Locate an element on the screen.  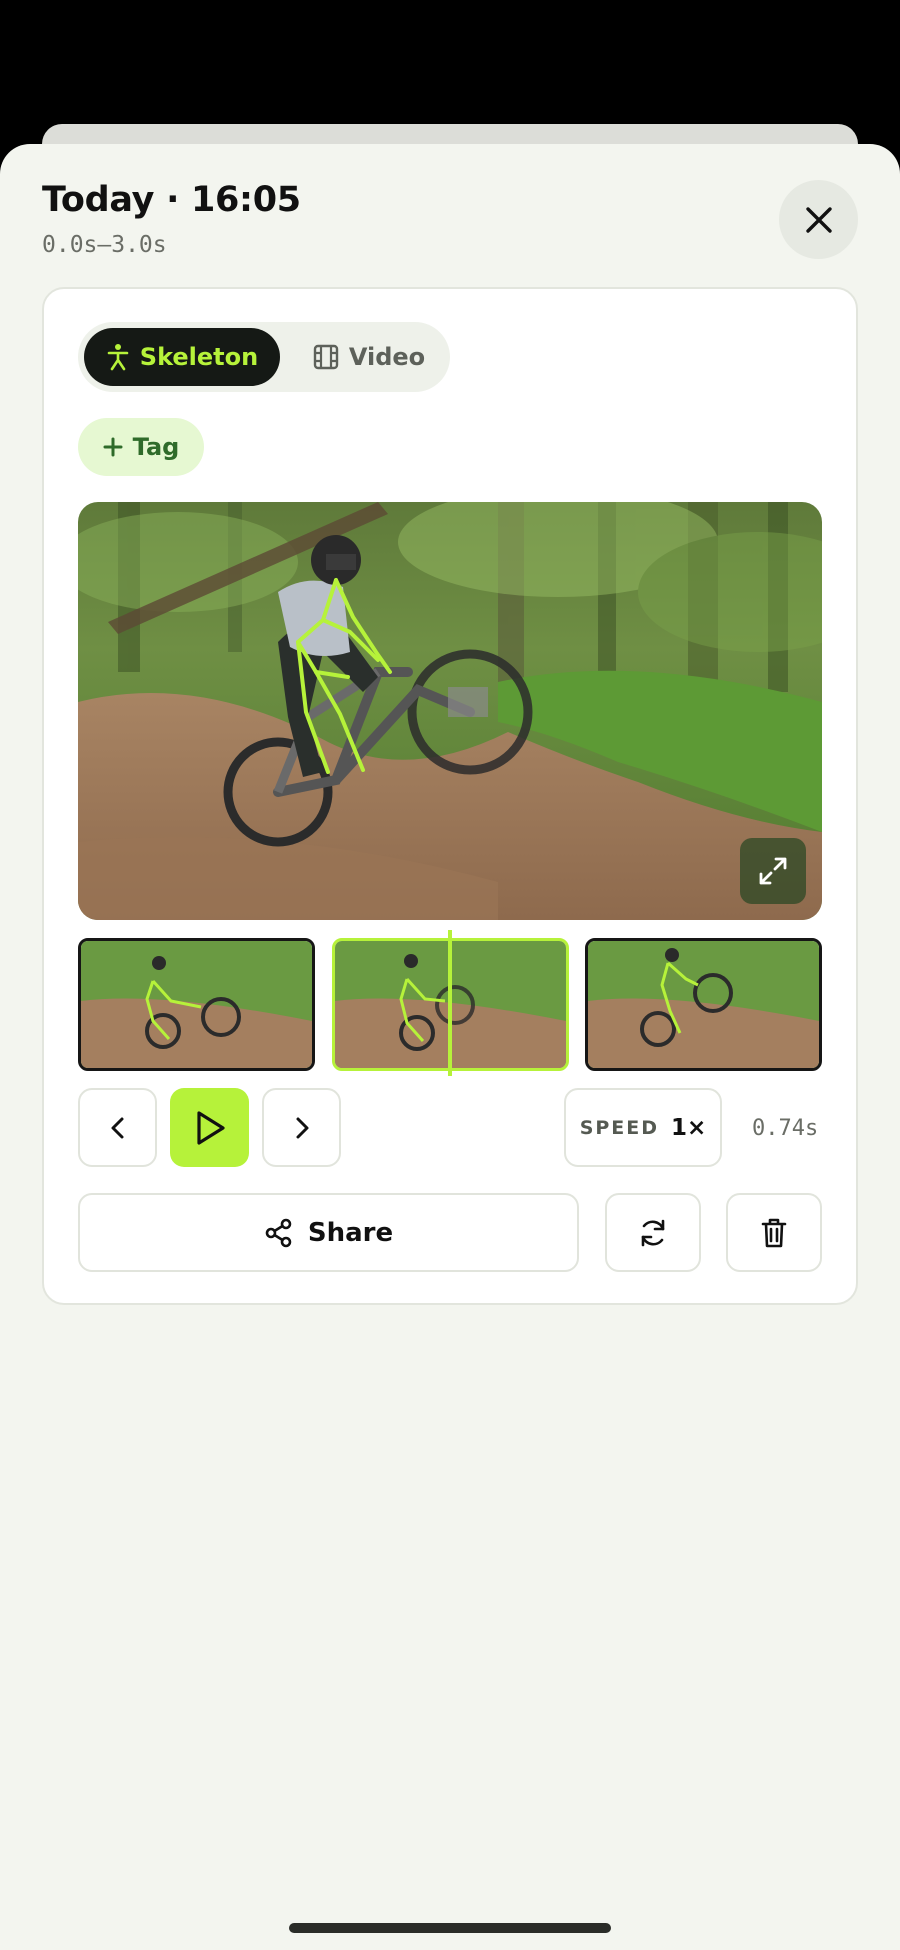
share-label: Share is located at coordinates (350, 1232).